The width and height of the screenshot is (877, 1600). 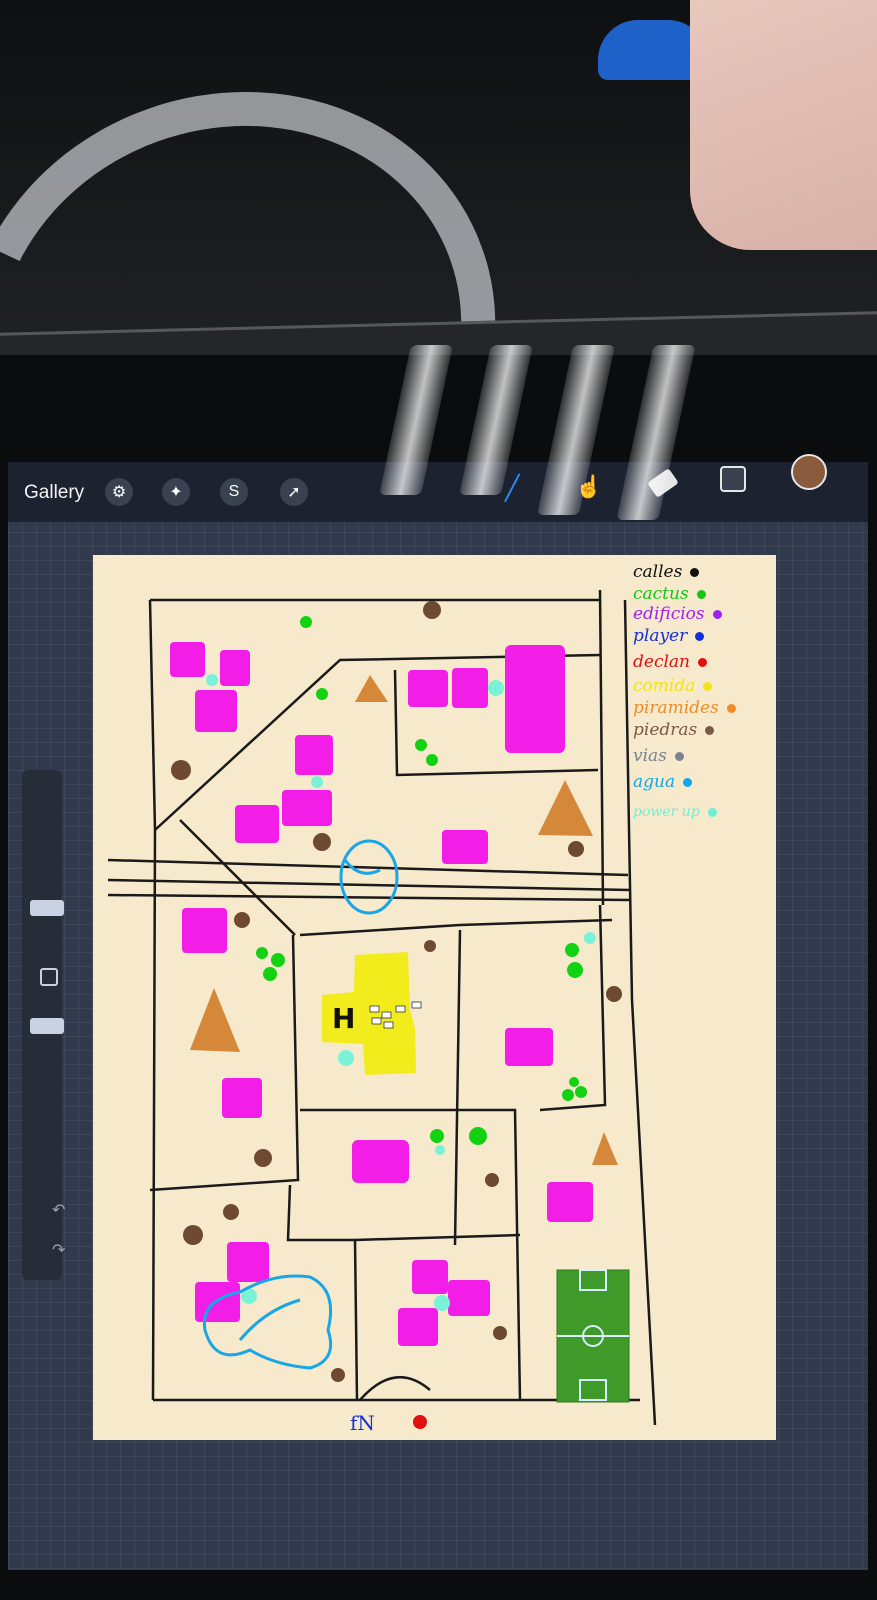 What do you see at coordinates (677, 614) in the screenshot?
I see `legend-item-edificios: edificios` at bounding box center [677, 614].